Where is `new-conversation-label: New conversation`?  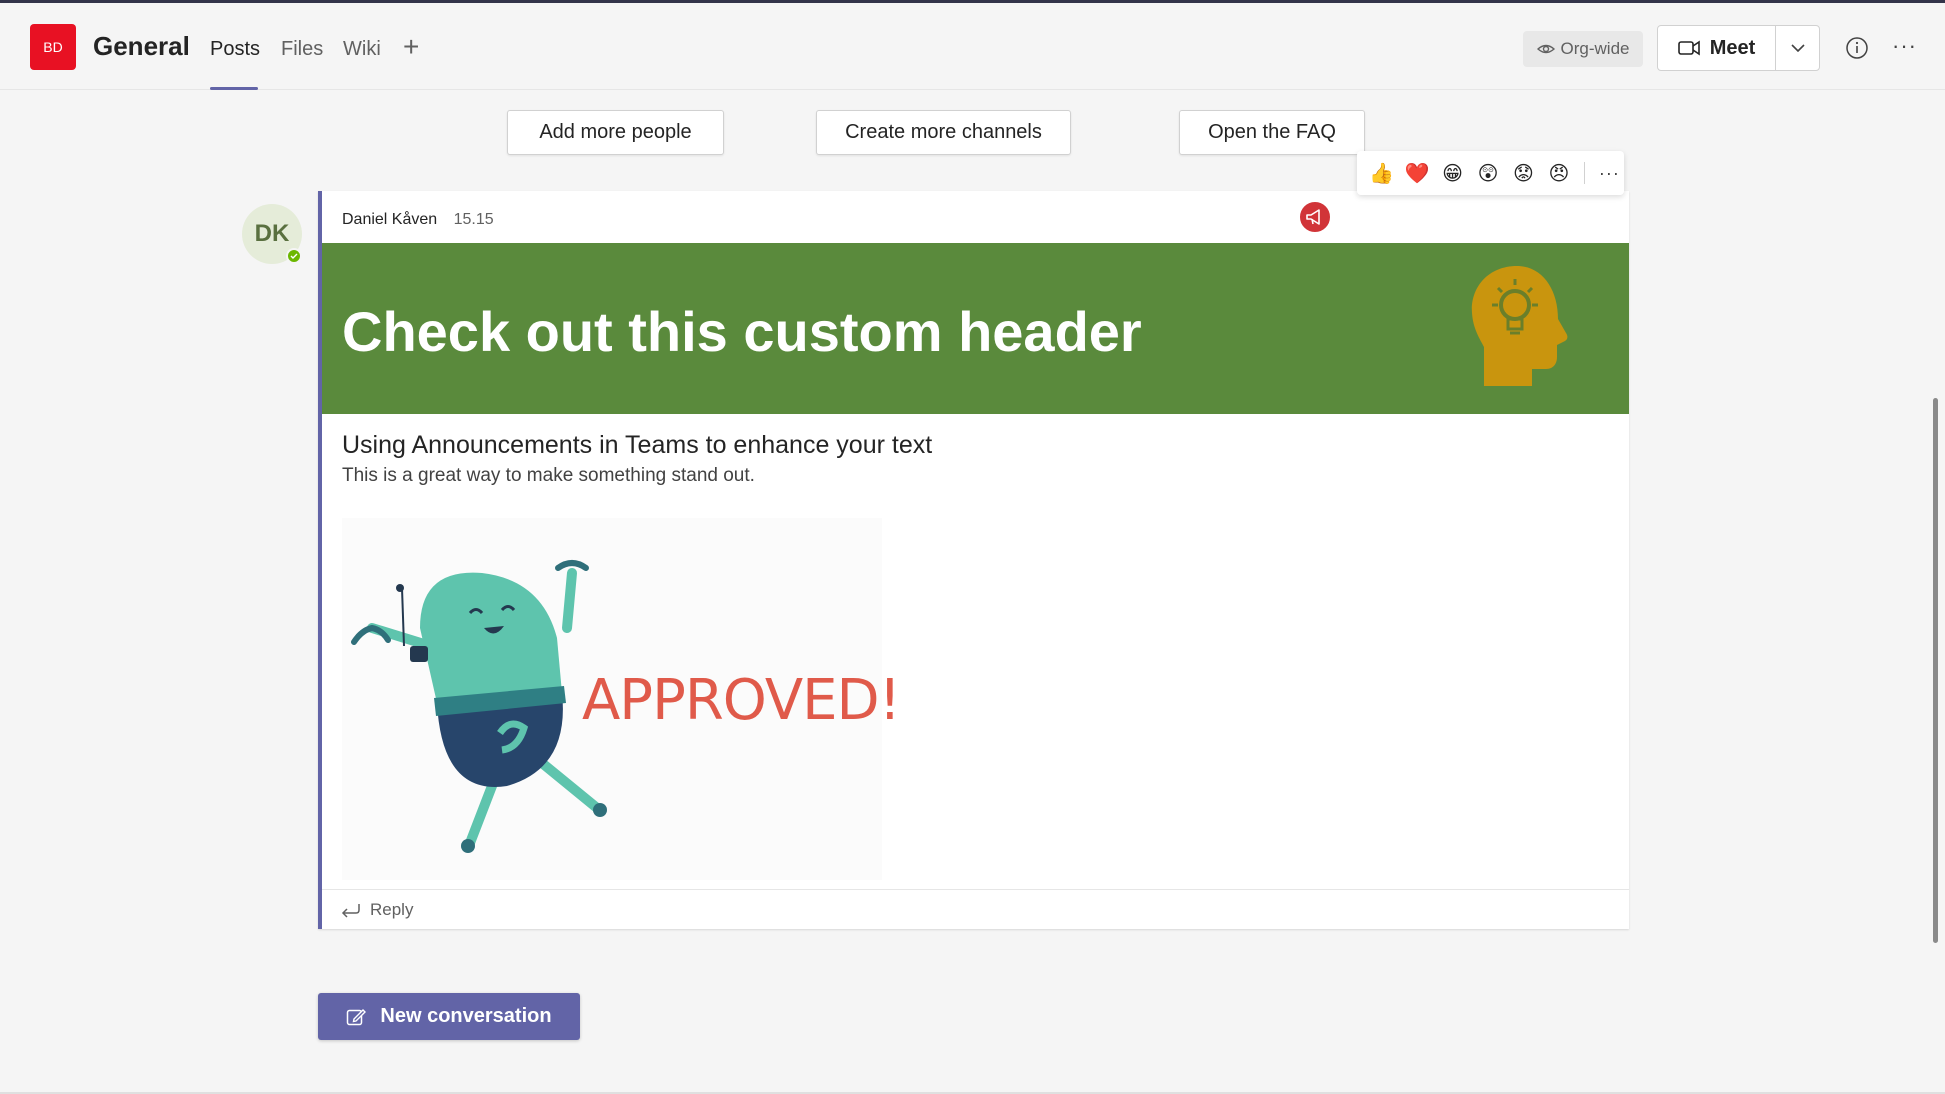 new-conversation-label: New conversation is located at coordinates (466, 1016).